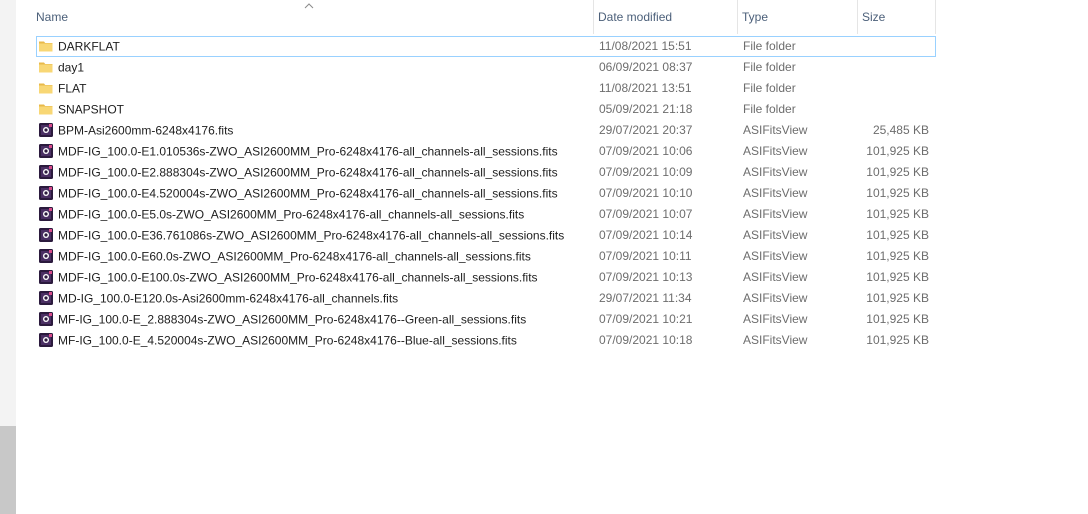 Image resolution: width=1088 pixels, height=514 pixels. What do you see at coordinates (646, 109) in the screenshot?
I see `date-modified-cell: 05/09/2021 21:18` at bounding box center [646, 109].